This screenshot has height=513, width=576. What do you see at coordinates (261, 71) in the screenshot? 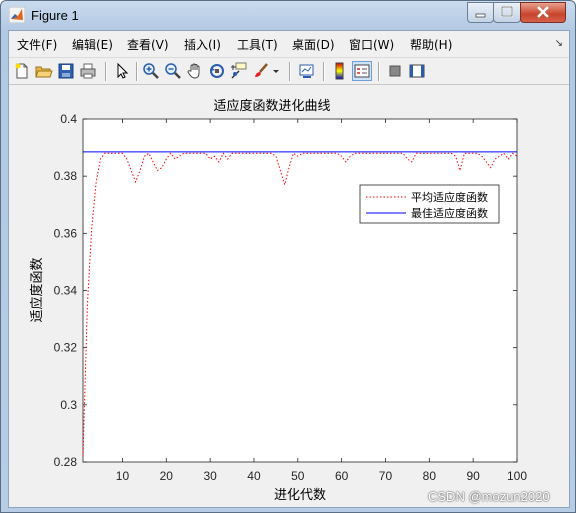
I see `brush-icon` at bounding box center [261, 71].